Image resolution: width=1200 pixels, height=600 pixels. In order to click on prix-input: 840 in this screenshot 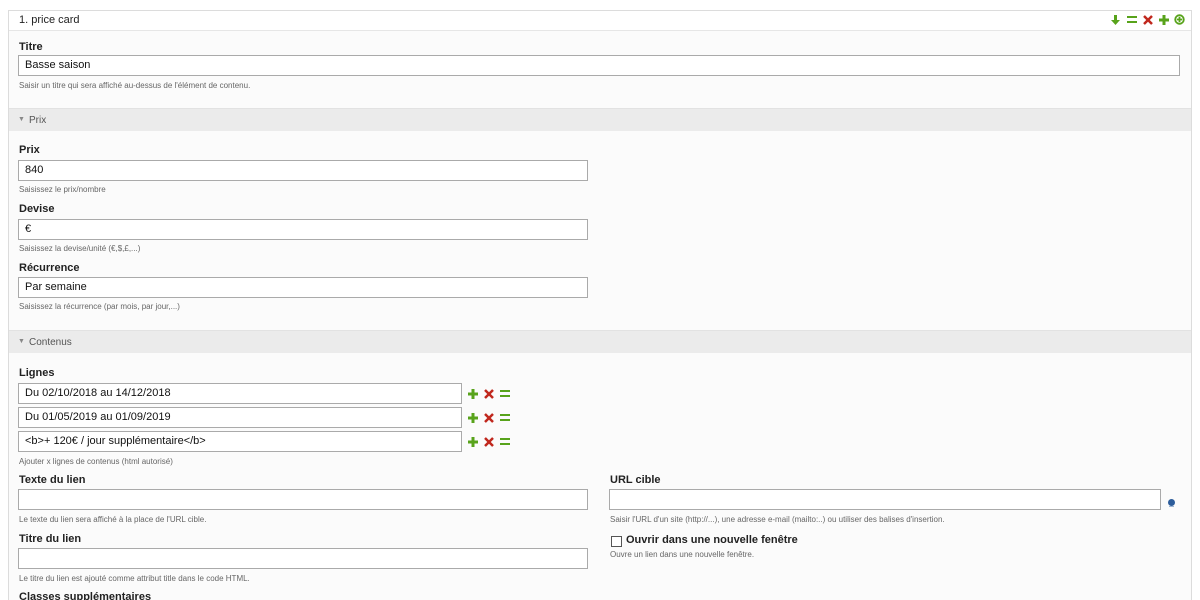, I will do `click(303, 170)`.